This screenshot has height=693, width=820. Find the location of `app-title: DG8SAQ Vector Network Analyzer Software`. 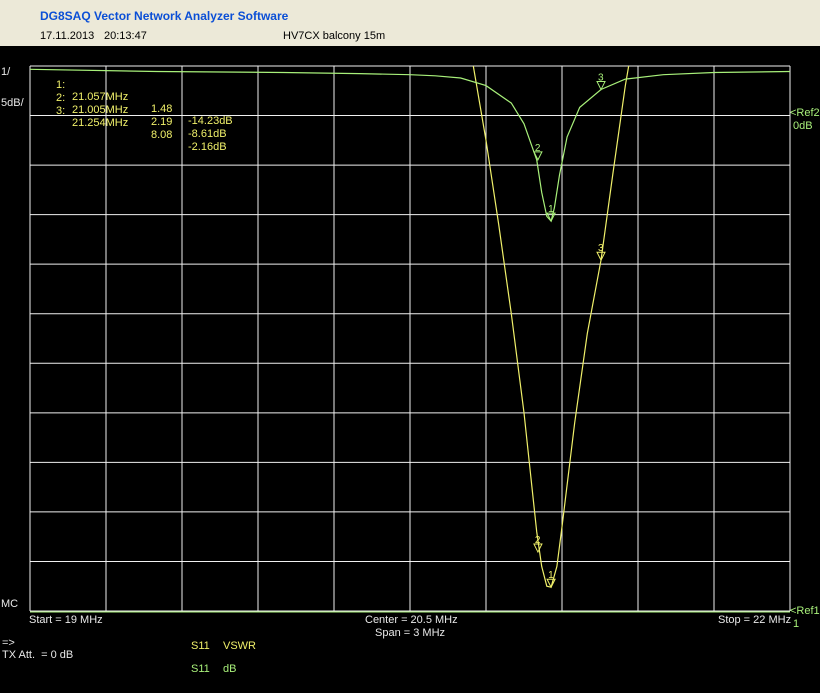

app-title: DG8SAQ Vector Network Analyzer Software is located at coordinates (164, 16).